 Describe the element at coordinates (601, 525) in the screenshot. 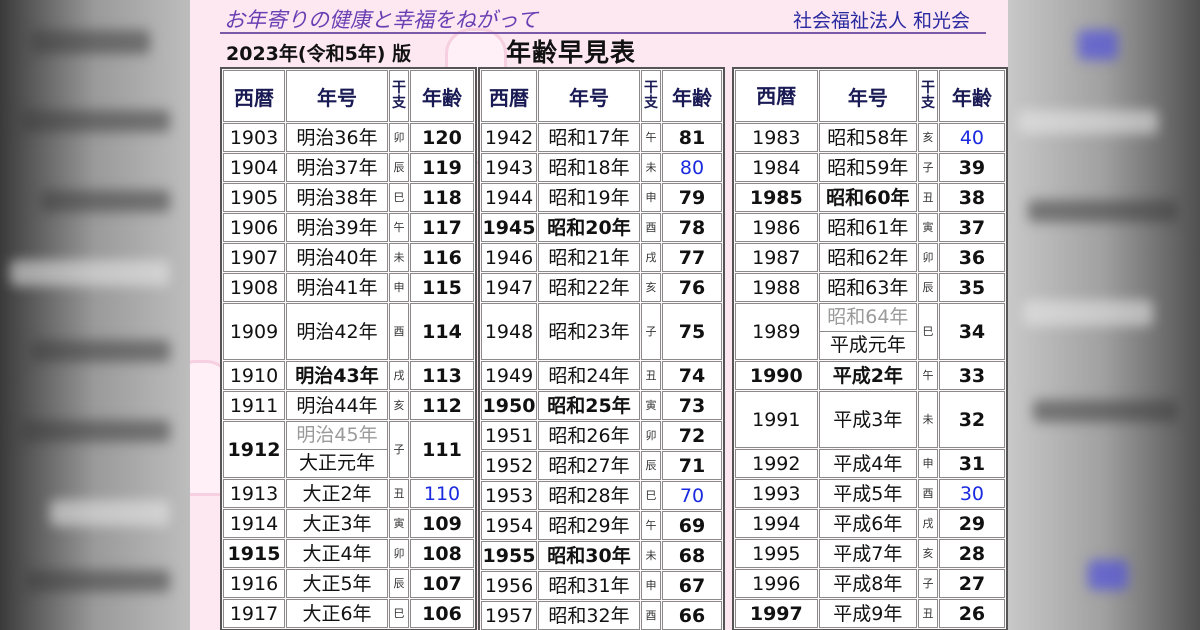

I see `table-row: 1954 昭和29年午 69` at that location.